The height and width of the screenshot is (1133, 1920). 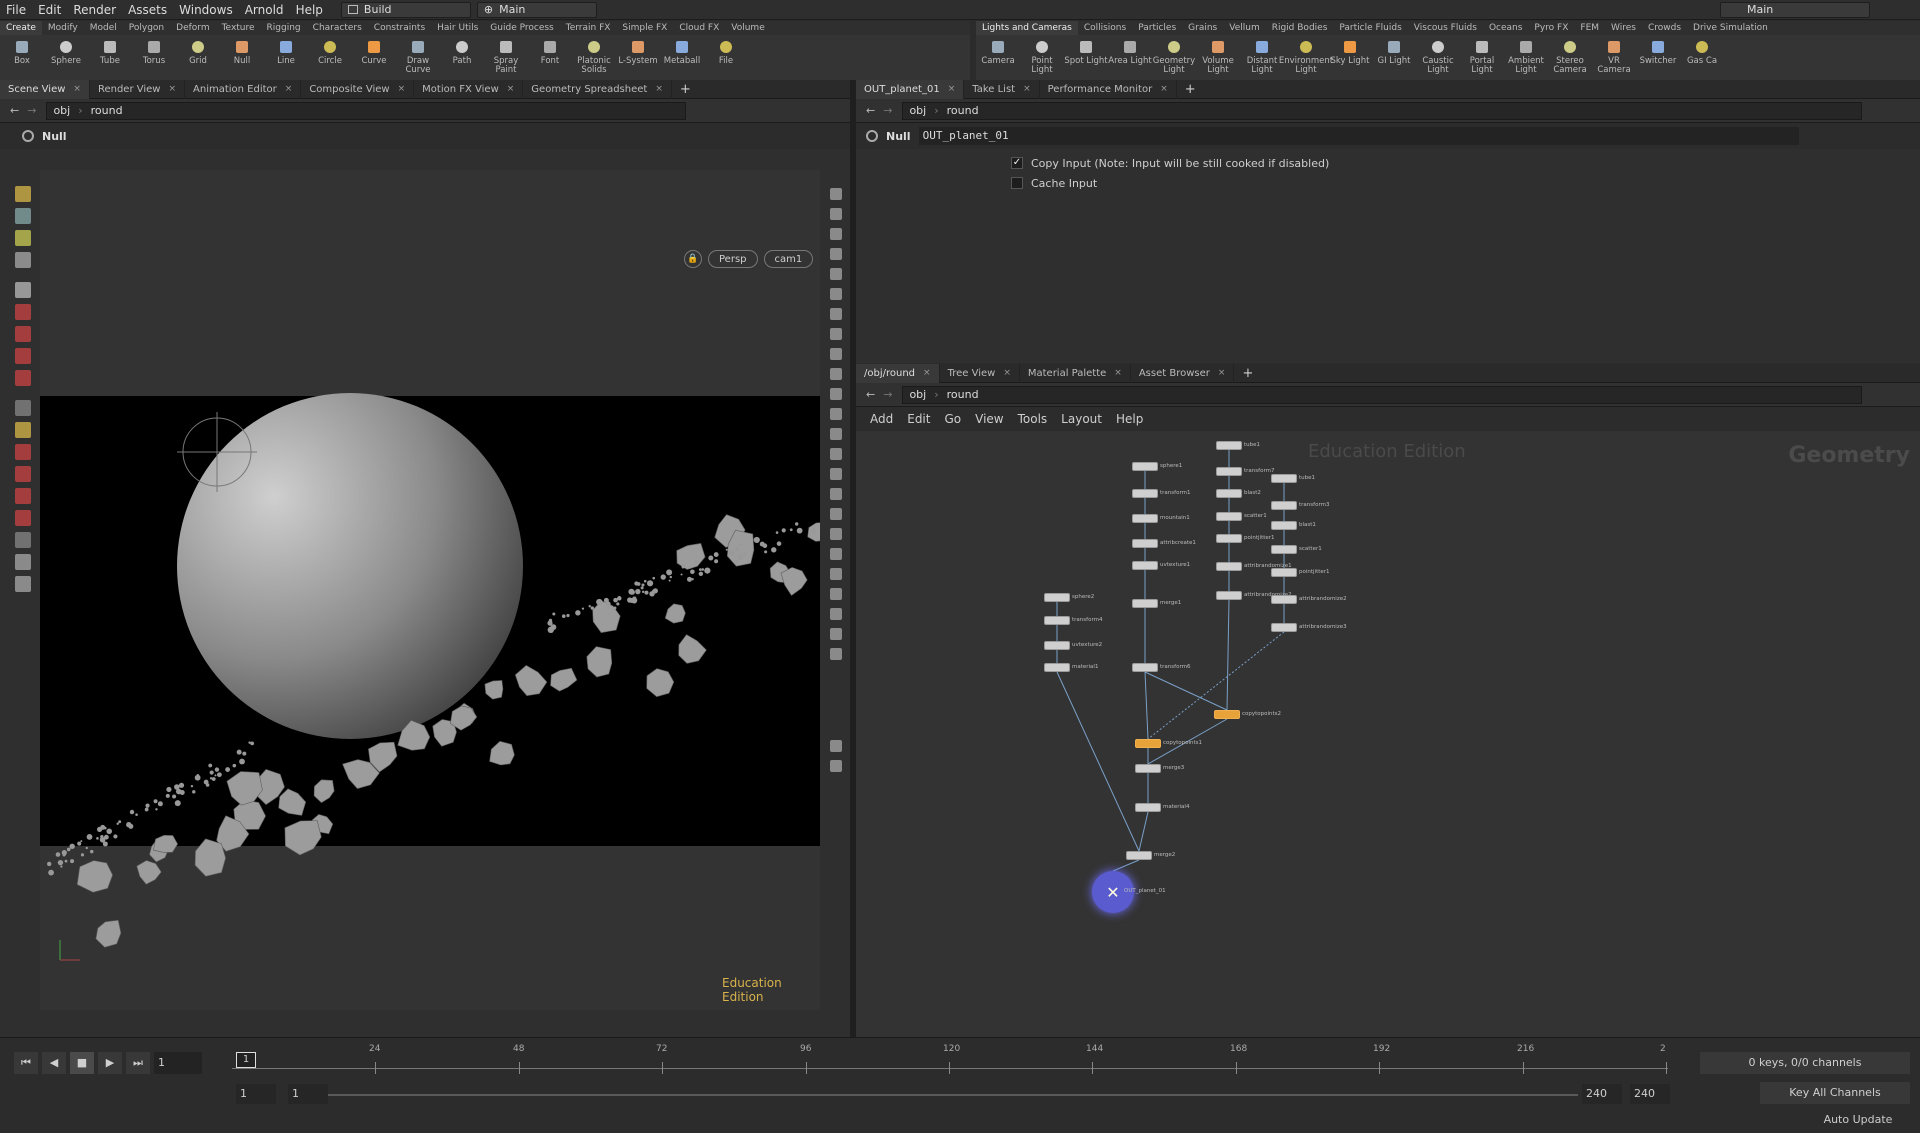 What do you see at coordinates (192, 28) in the screenshot?
I see `shelf-tab-deform: Deform` at bounding box center [192, 28].